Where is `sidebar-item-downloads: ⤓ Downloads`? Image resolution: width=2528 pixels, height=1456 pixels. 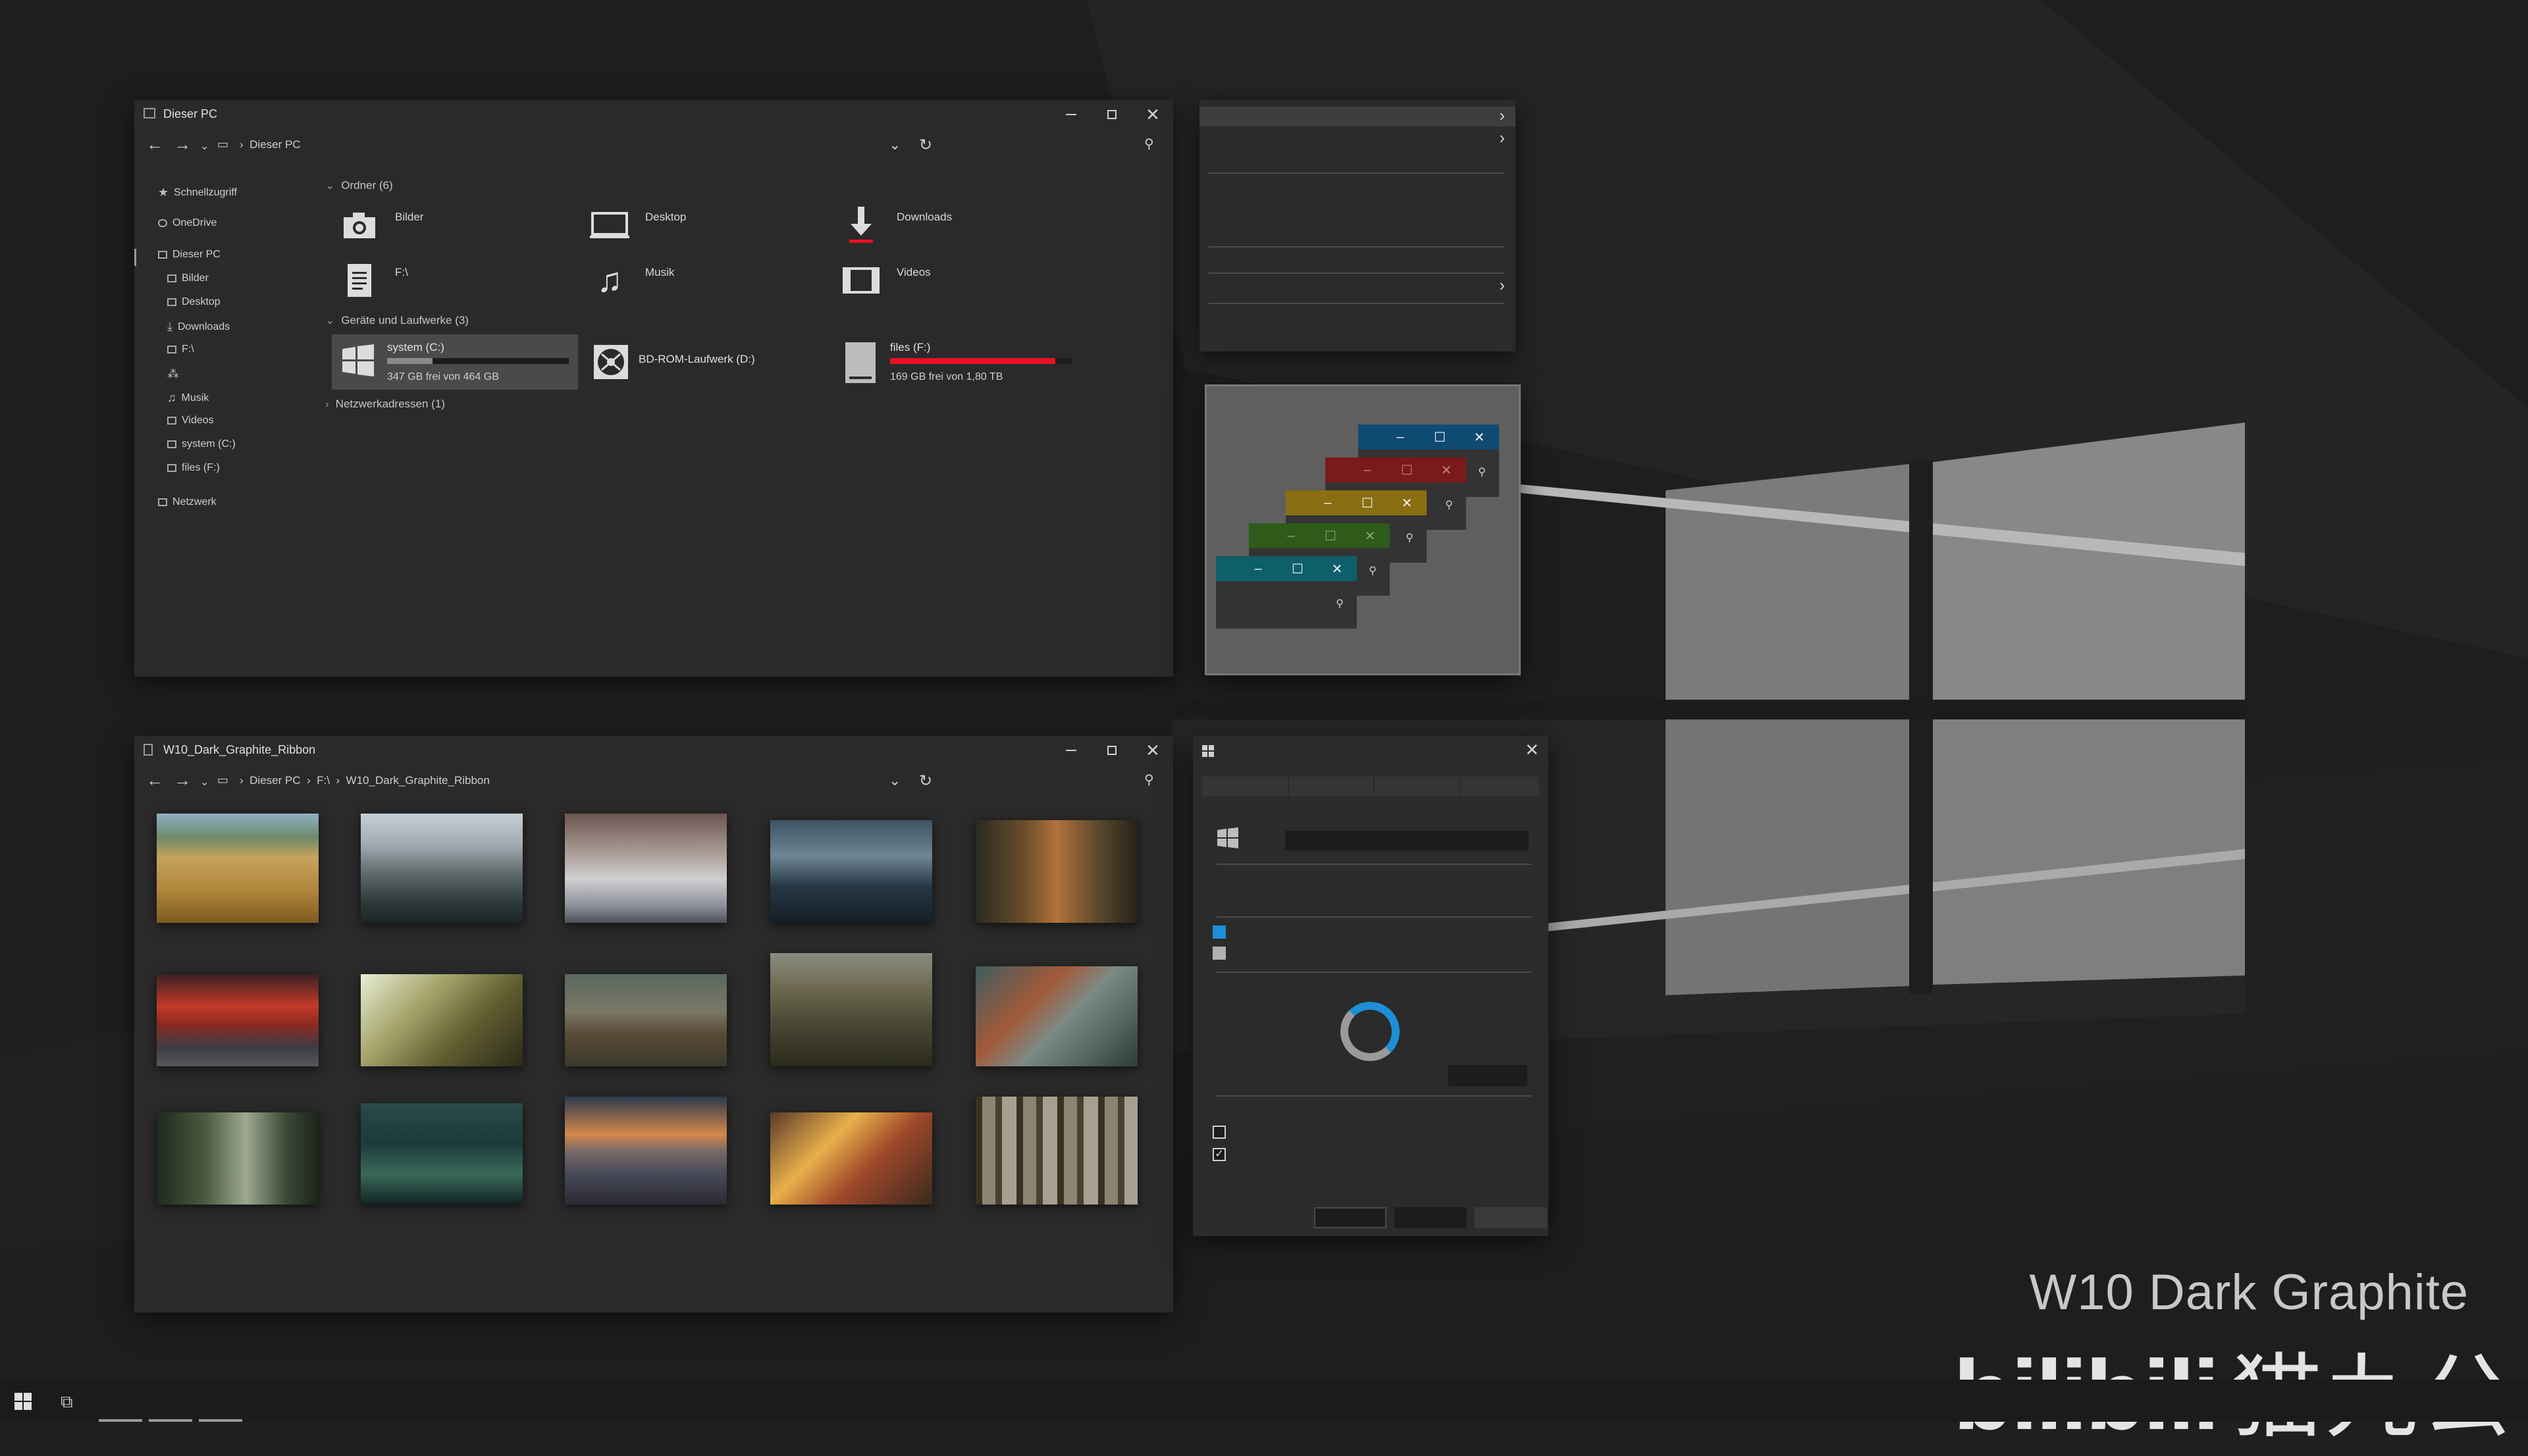 sidebar-item-downloads: ⤓ Downloads is located at coordinates (198, 327).